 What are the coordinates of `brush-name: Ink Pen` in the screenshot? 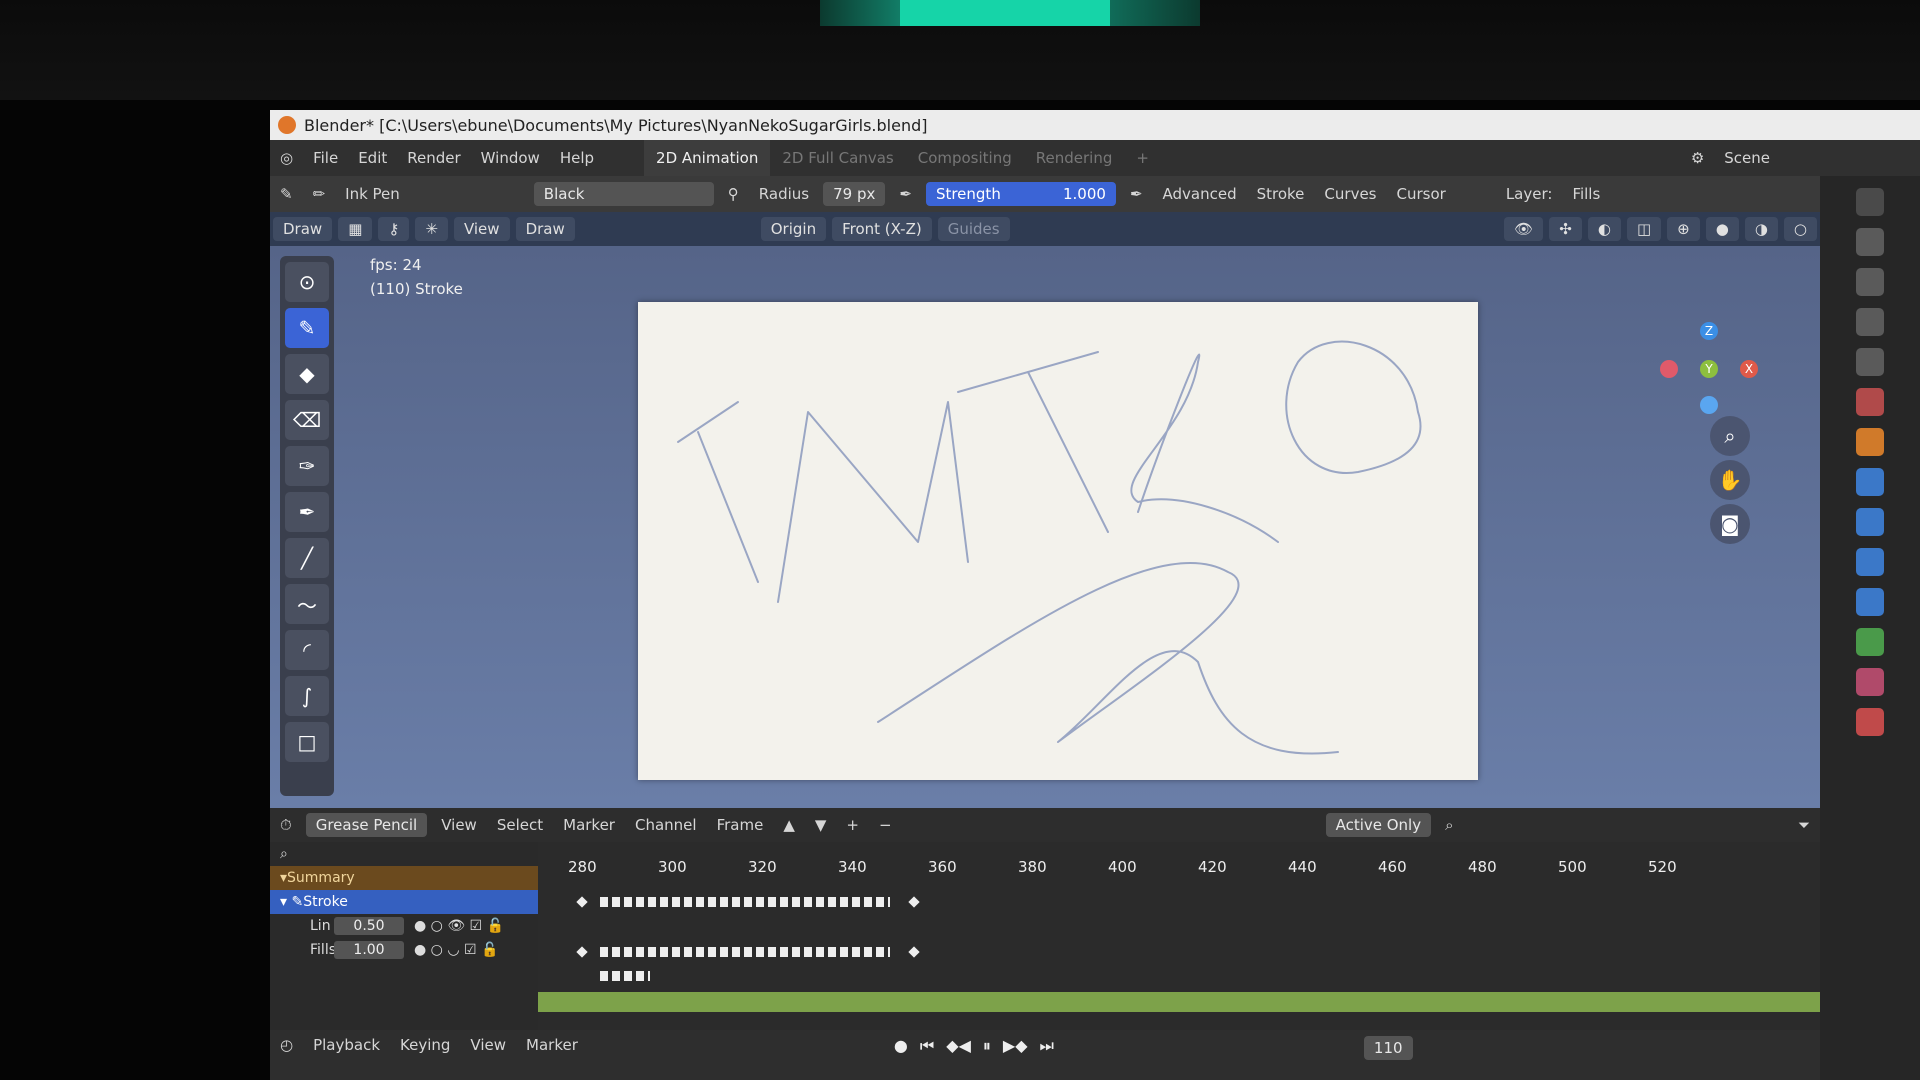 It's located at (372, 194).